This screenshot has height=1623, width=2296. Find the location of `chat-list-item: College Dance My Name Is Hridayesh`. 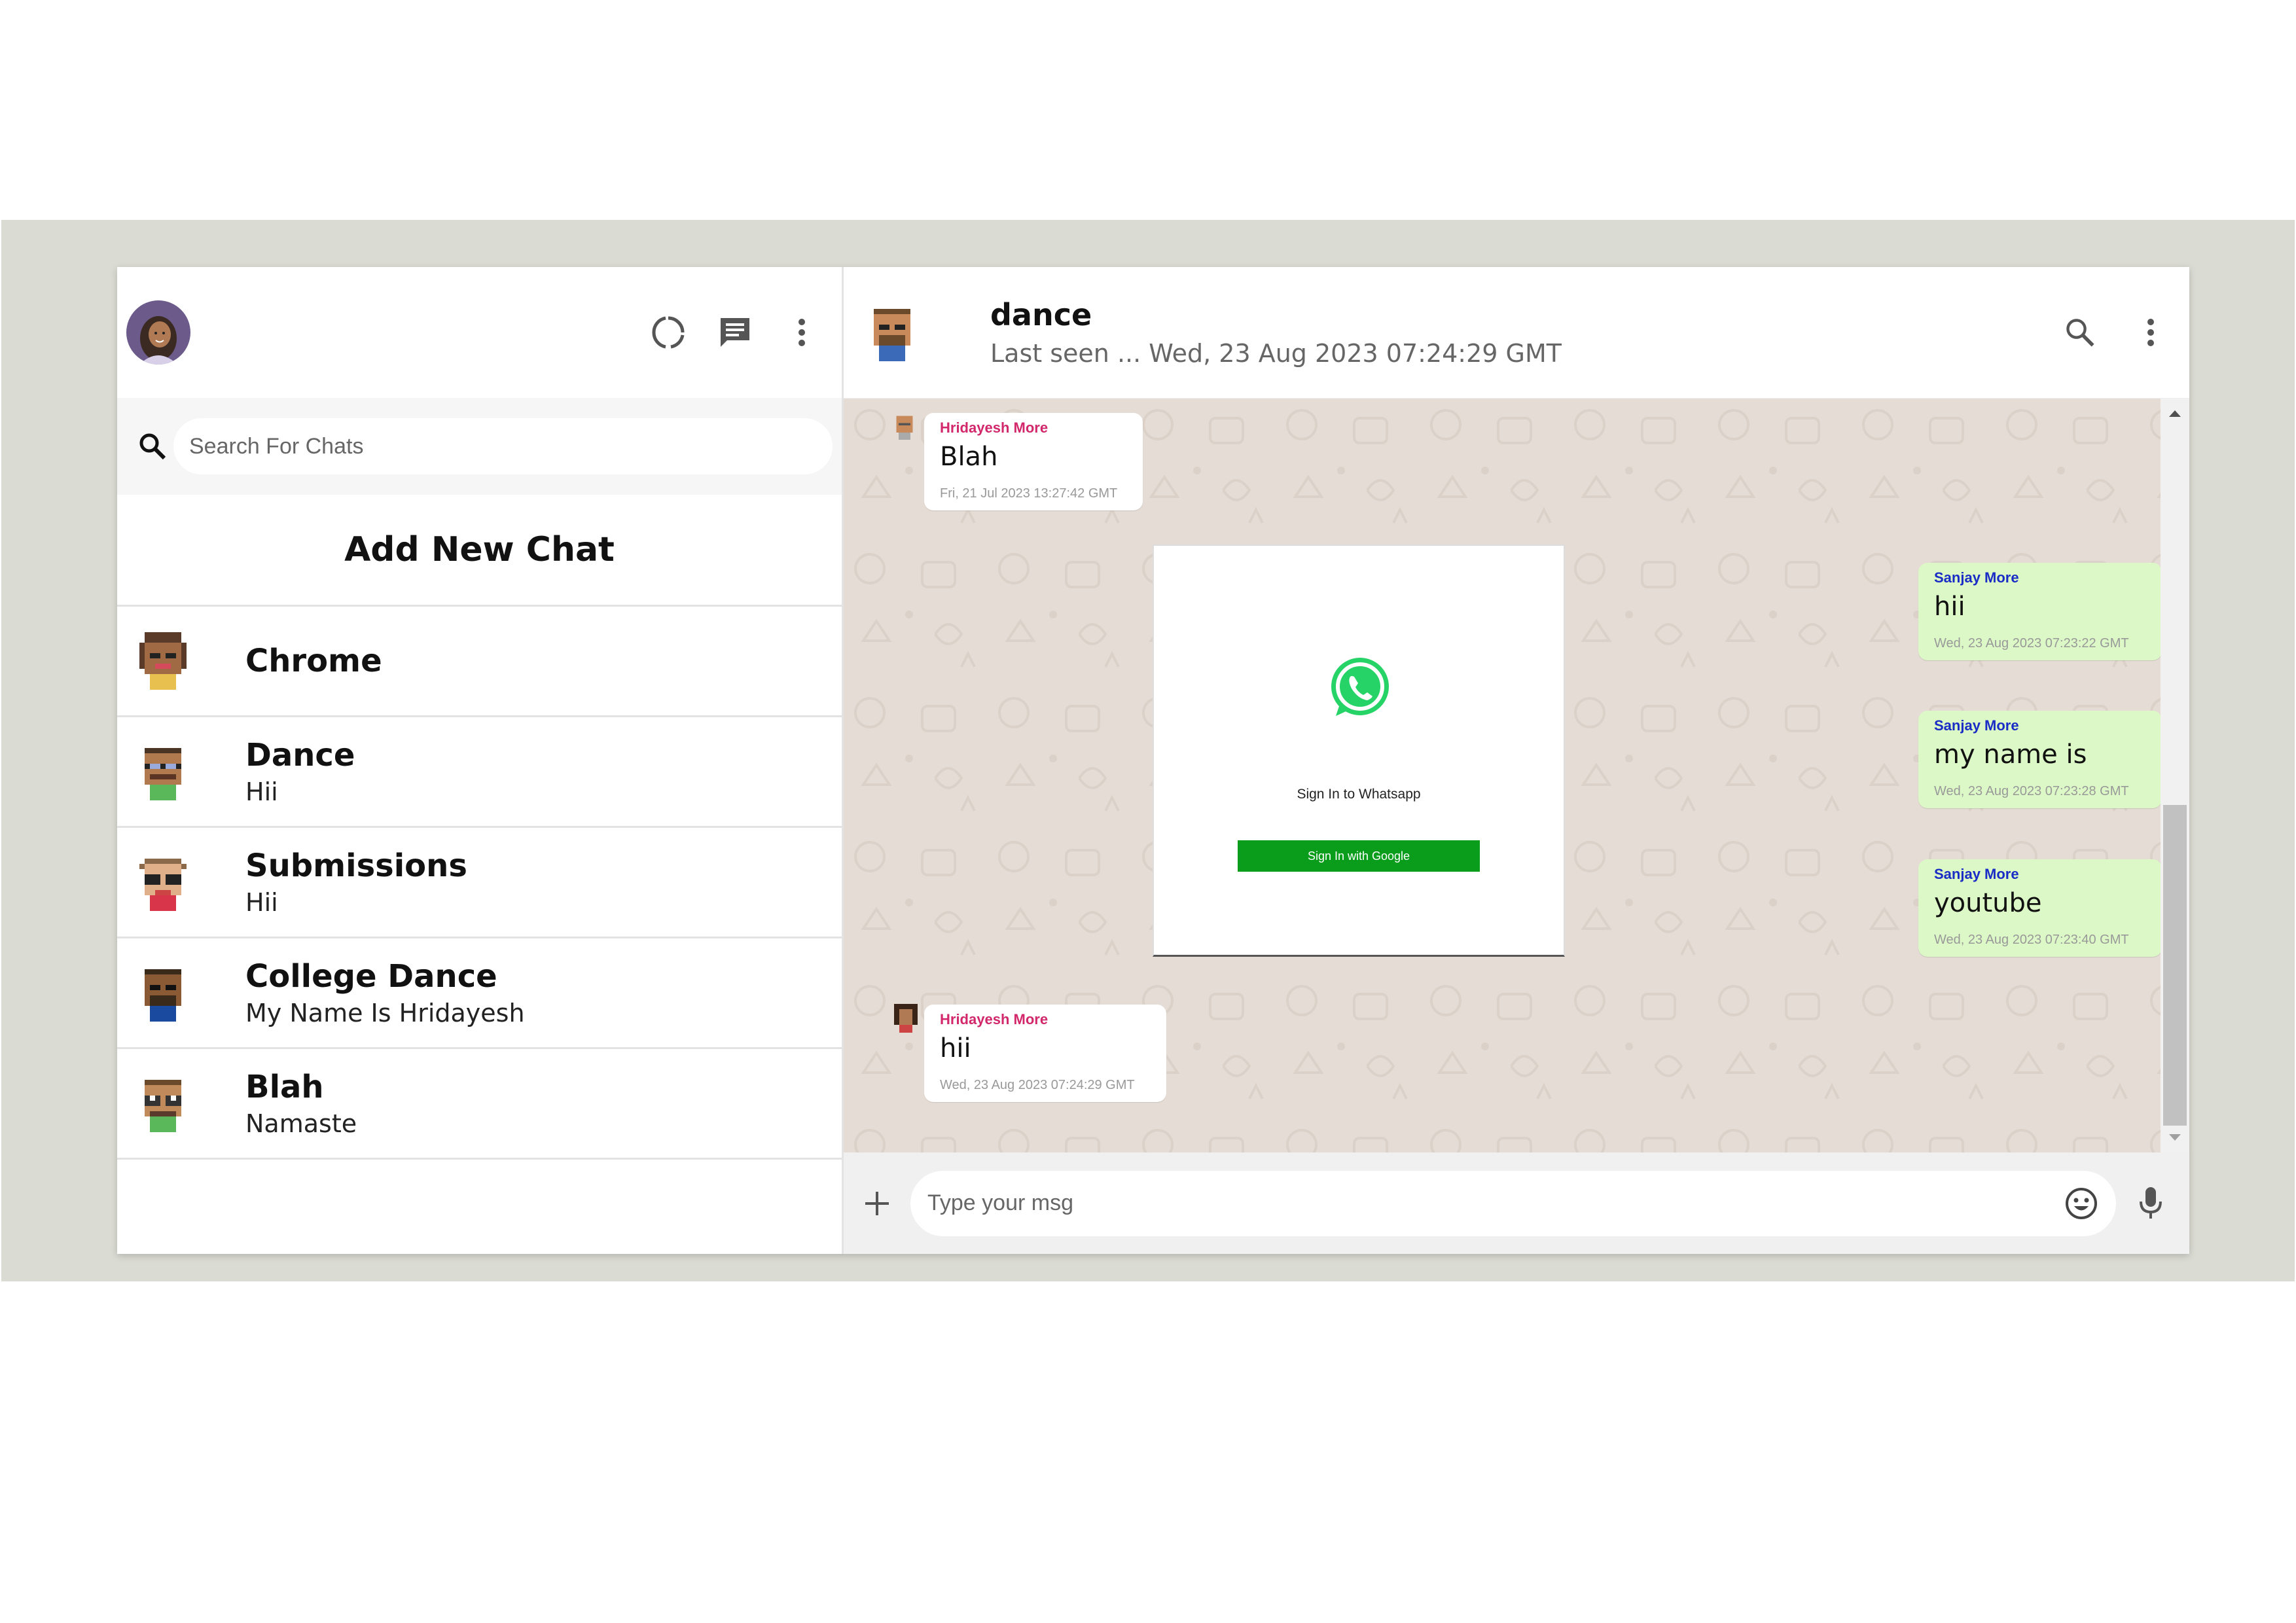

chat-list-item: College Dance My Name Is Hridayesh is located at coordinates (479, 993).